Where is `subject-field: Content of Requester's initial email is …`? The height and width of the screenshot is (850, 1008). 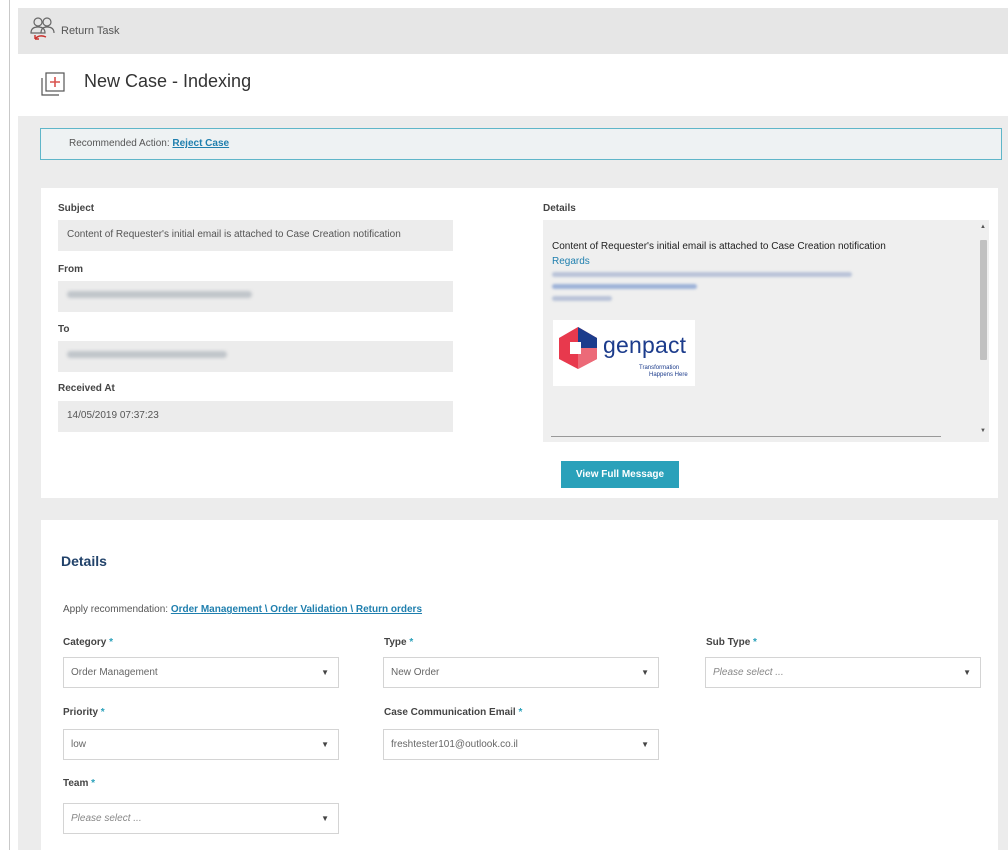 subject-field: Content of Requester's initial email is … is located at coordinates (255, 235).